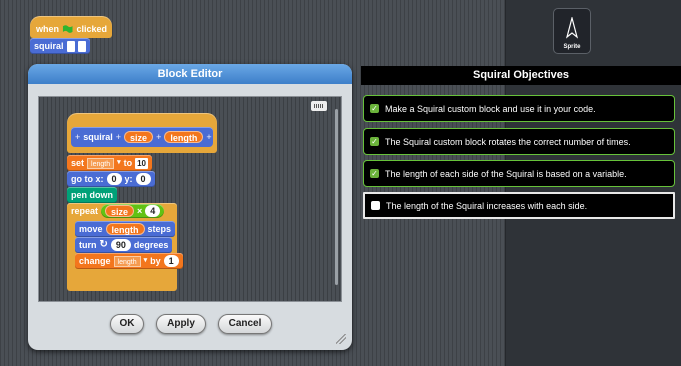 The height and width of the screenshot is (366, 681). Describe the element at coordinates (91, 229) in the screenshot. I see `move-label: move` at that location.